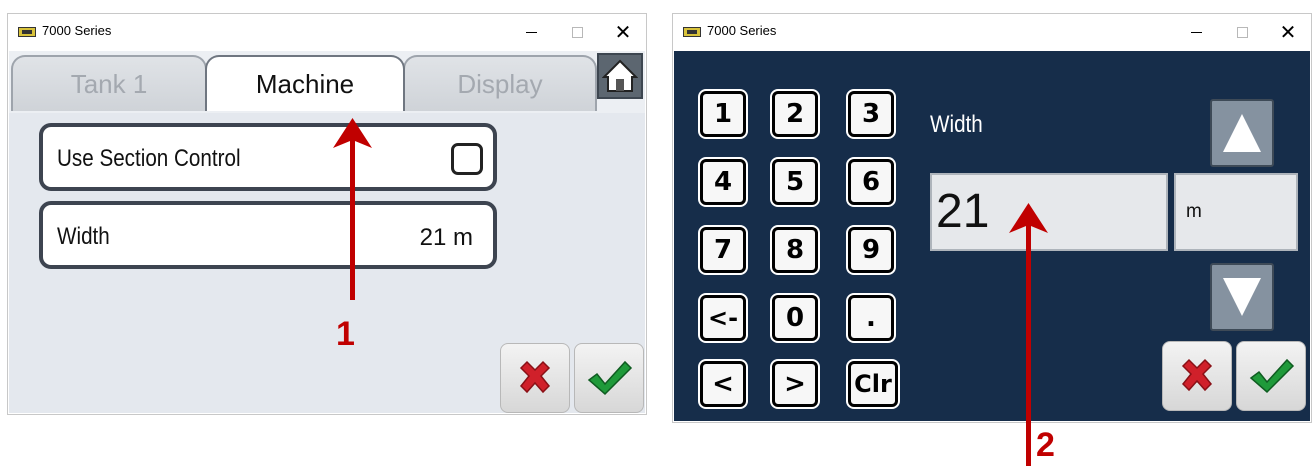  What do you see at coordinates (795, 114) in the screenshot?
I see `key-2: 2` at bounding box center [795, 114].